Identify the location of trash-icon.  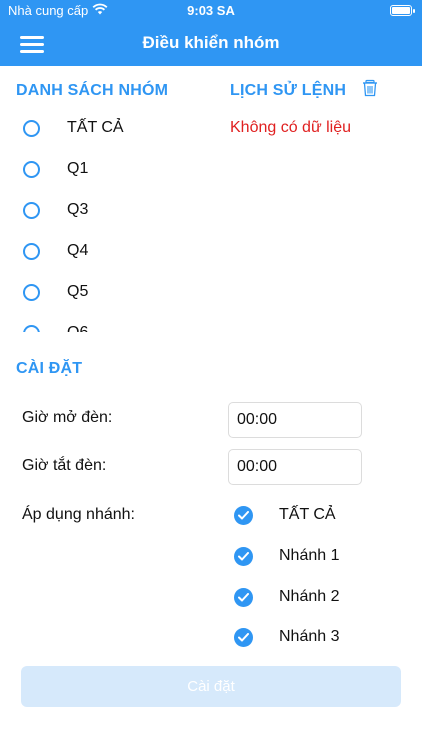
(370, 88).